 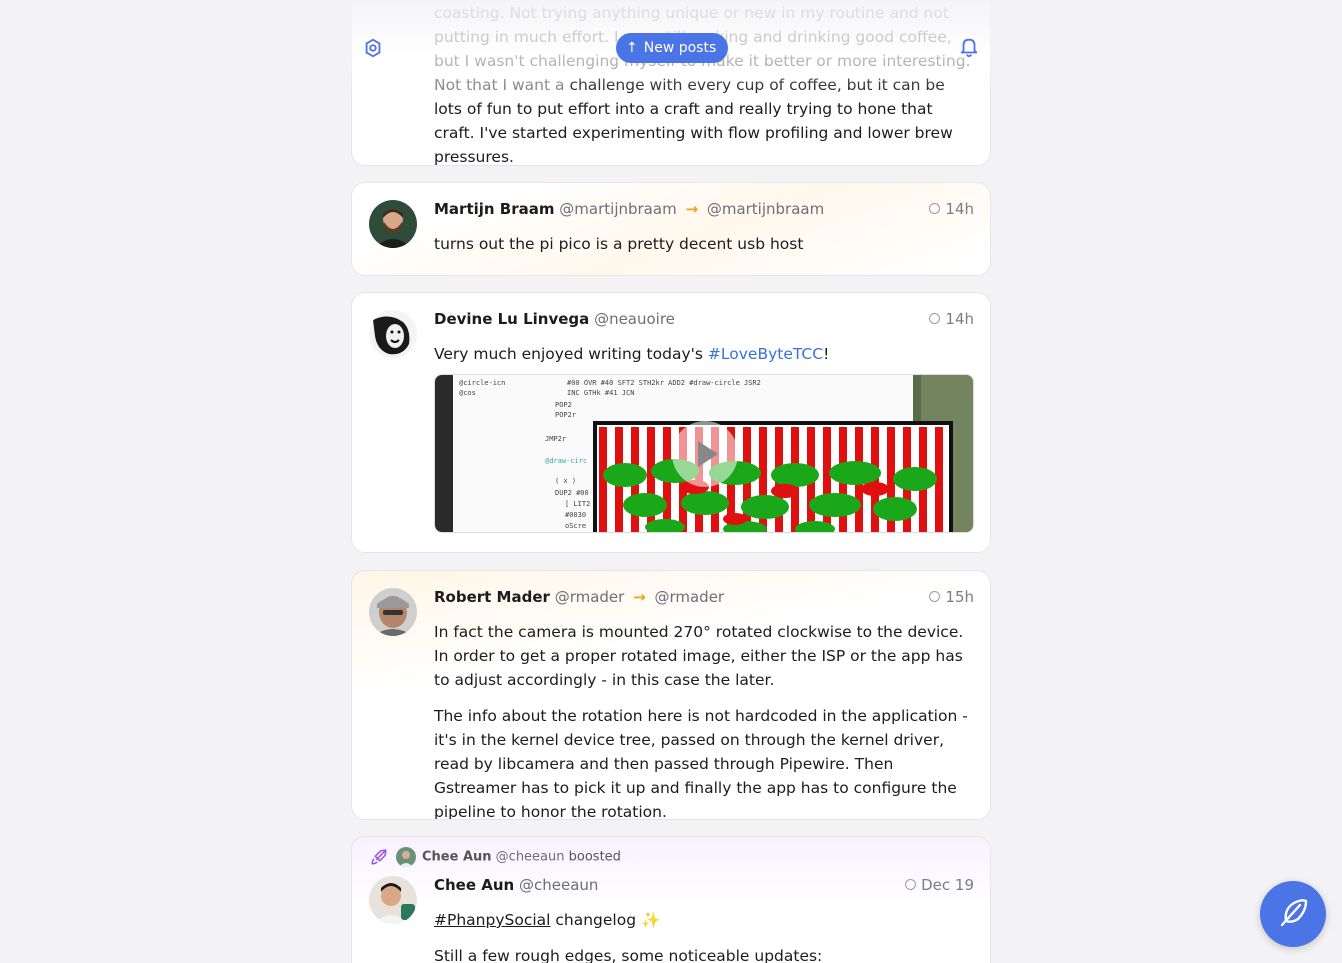 I want to click on feather-icon, so click(x=1294, y=913).